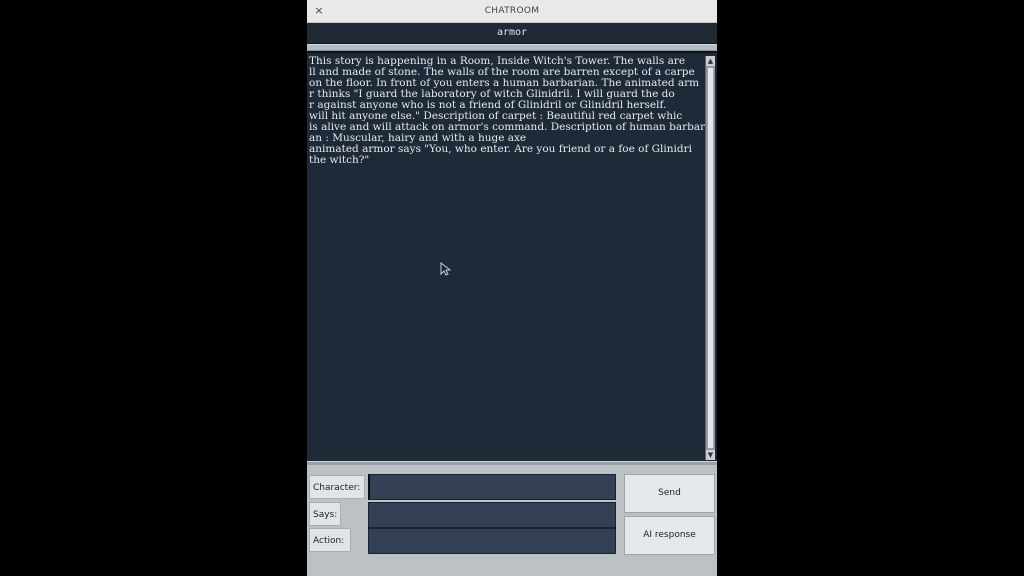 The image size is (1024, 576). I want to click on chat-scrollbar: ▲ ▼, so click(710, 258).